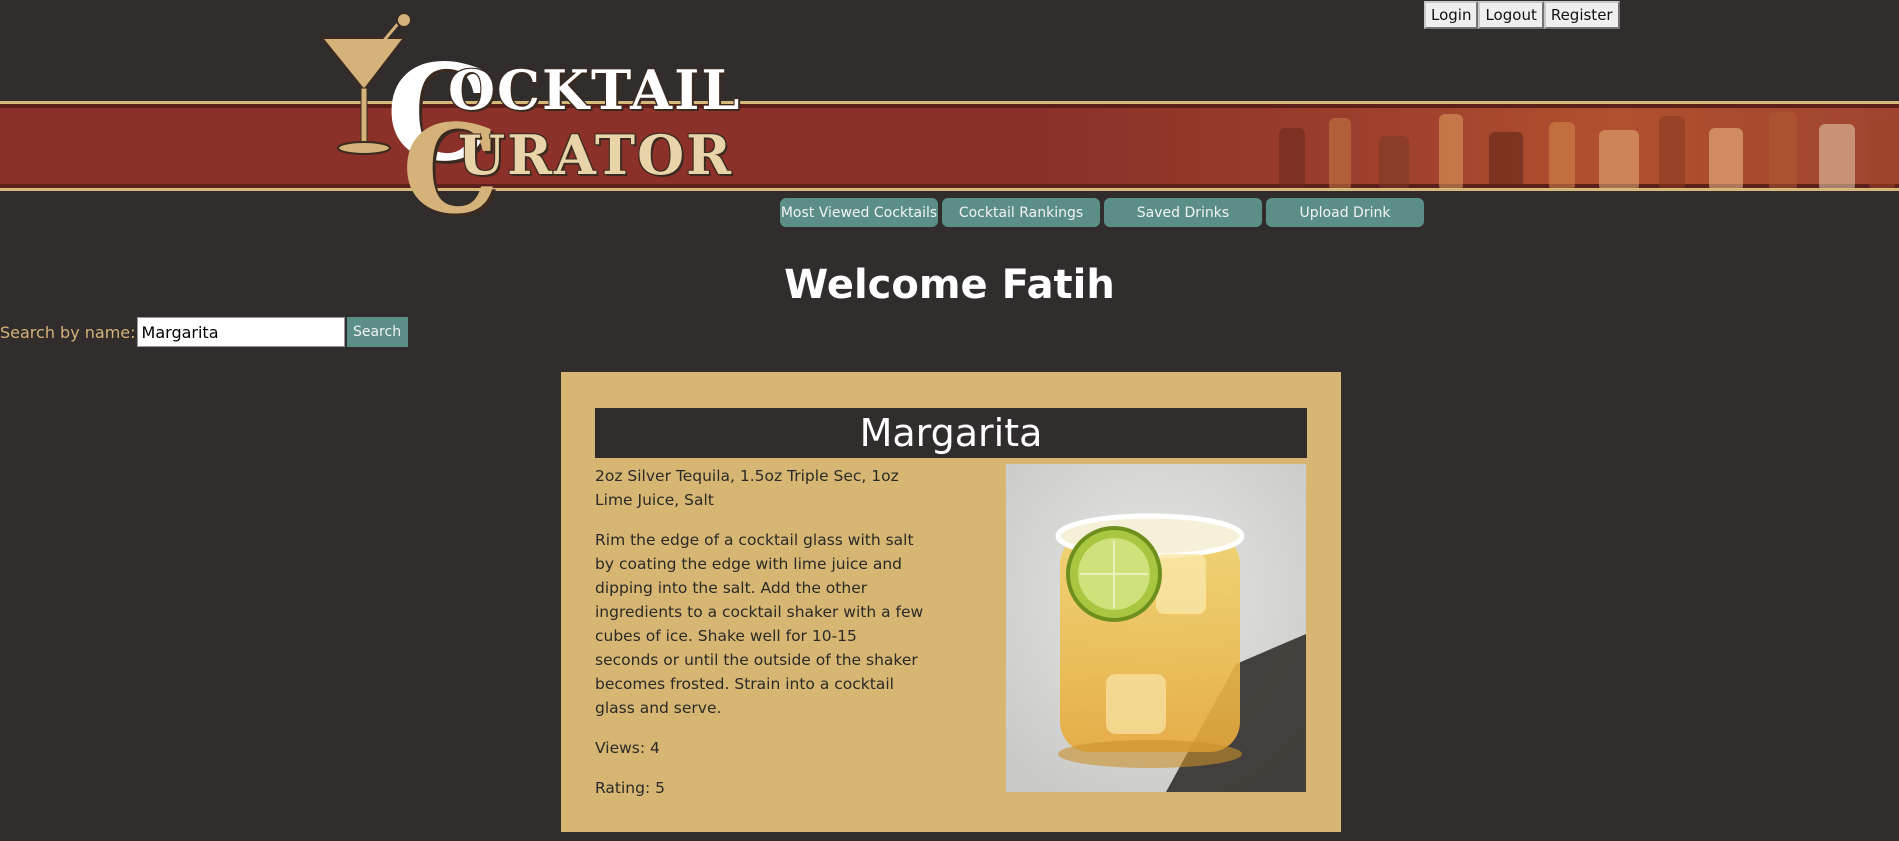 The width and height of the screenshot is (1899, 841). I want to click on login-button: Login, so click(1451, 15).